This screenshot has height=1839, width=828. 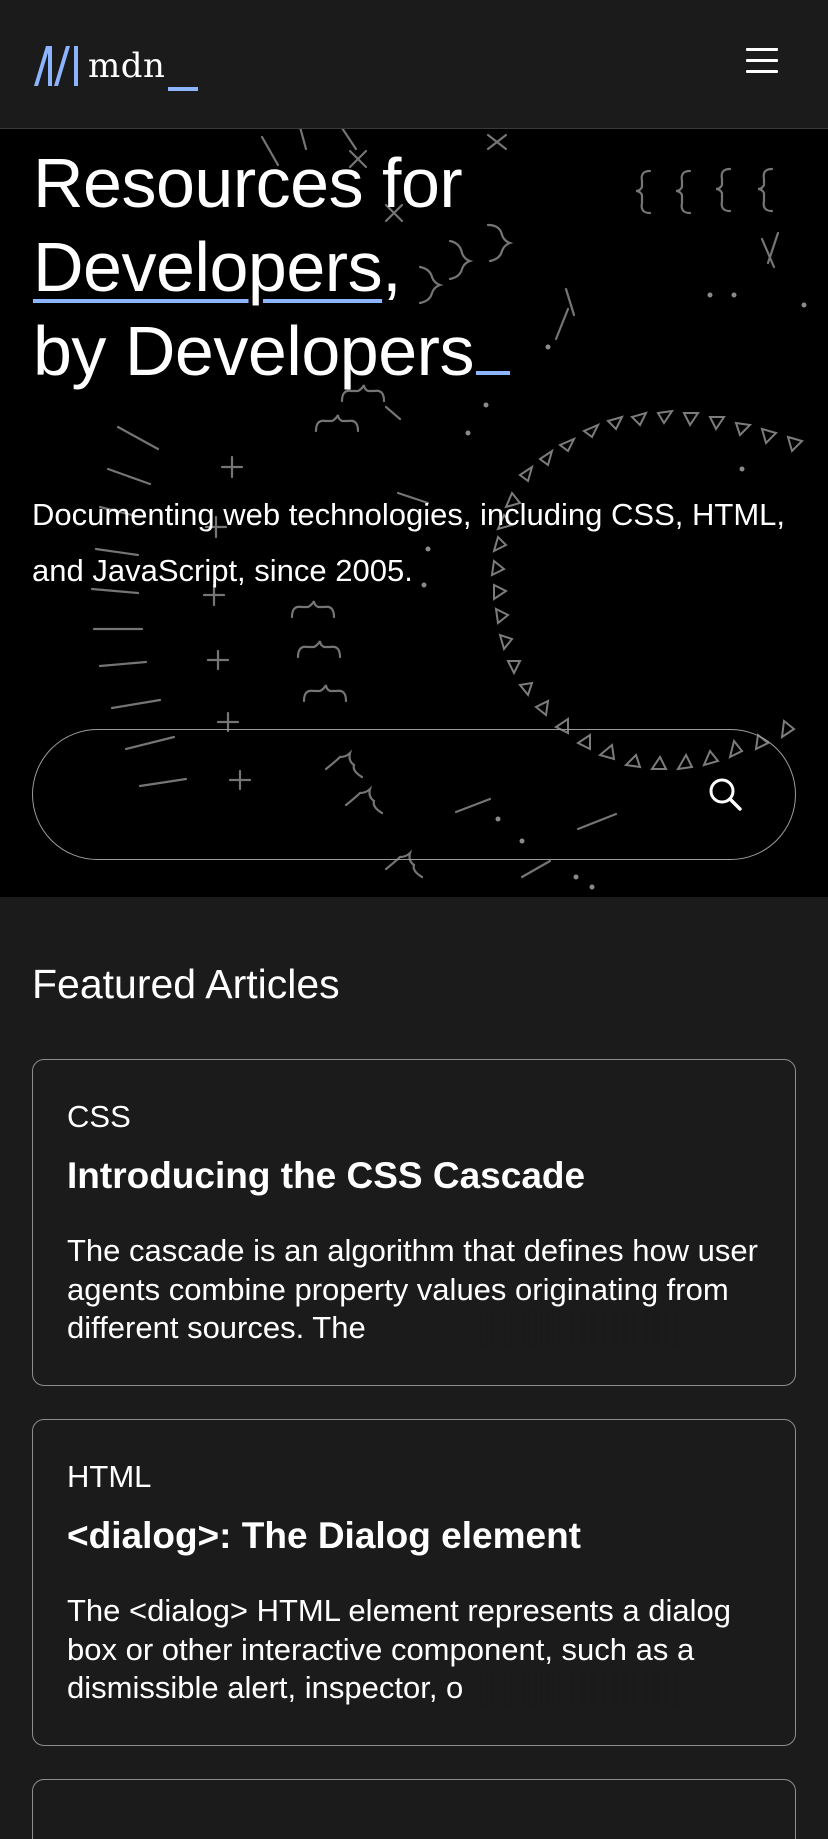 I want to click on featured-articles-heading: Featured Articles, so click(x=186, y=984).